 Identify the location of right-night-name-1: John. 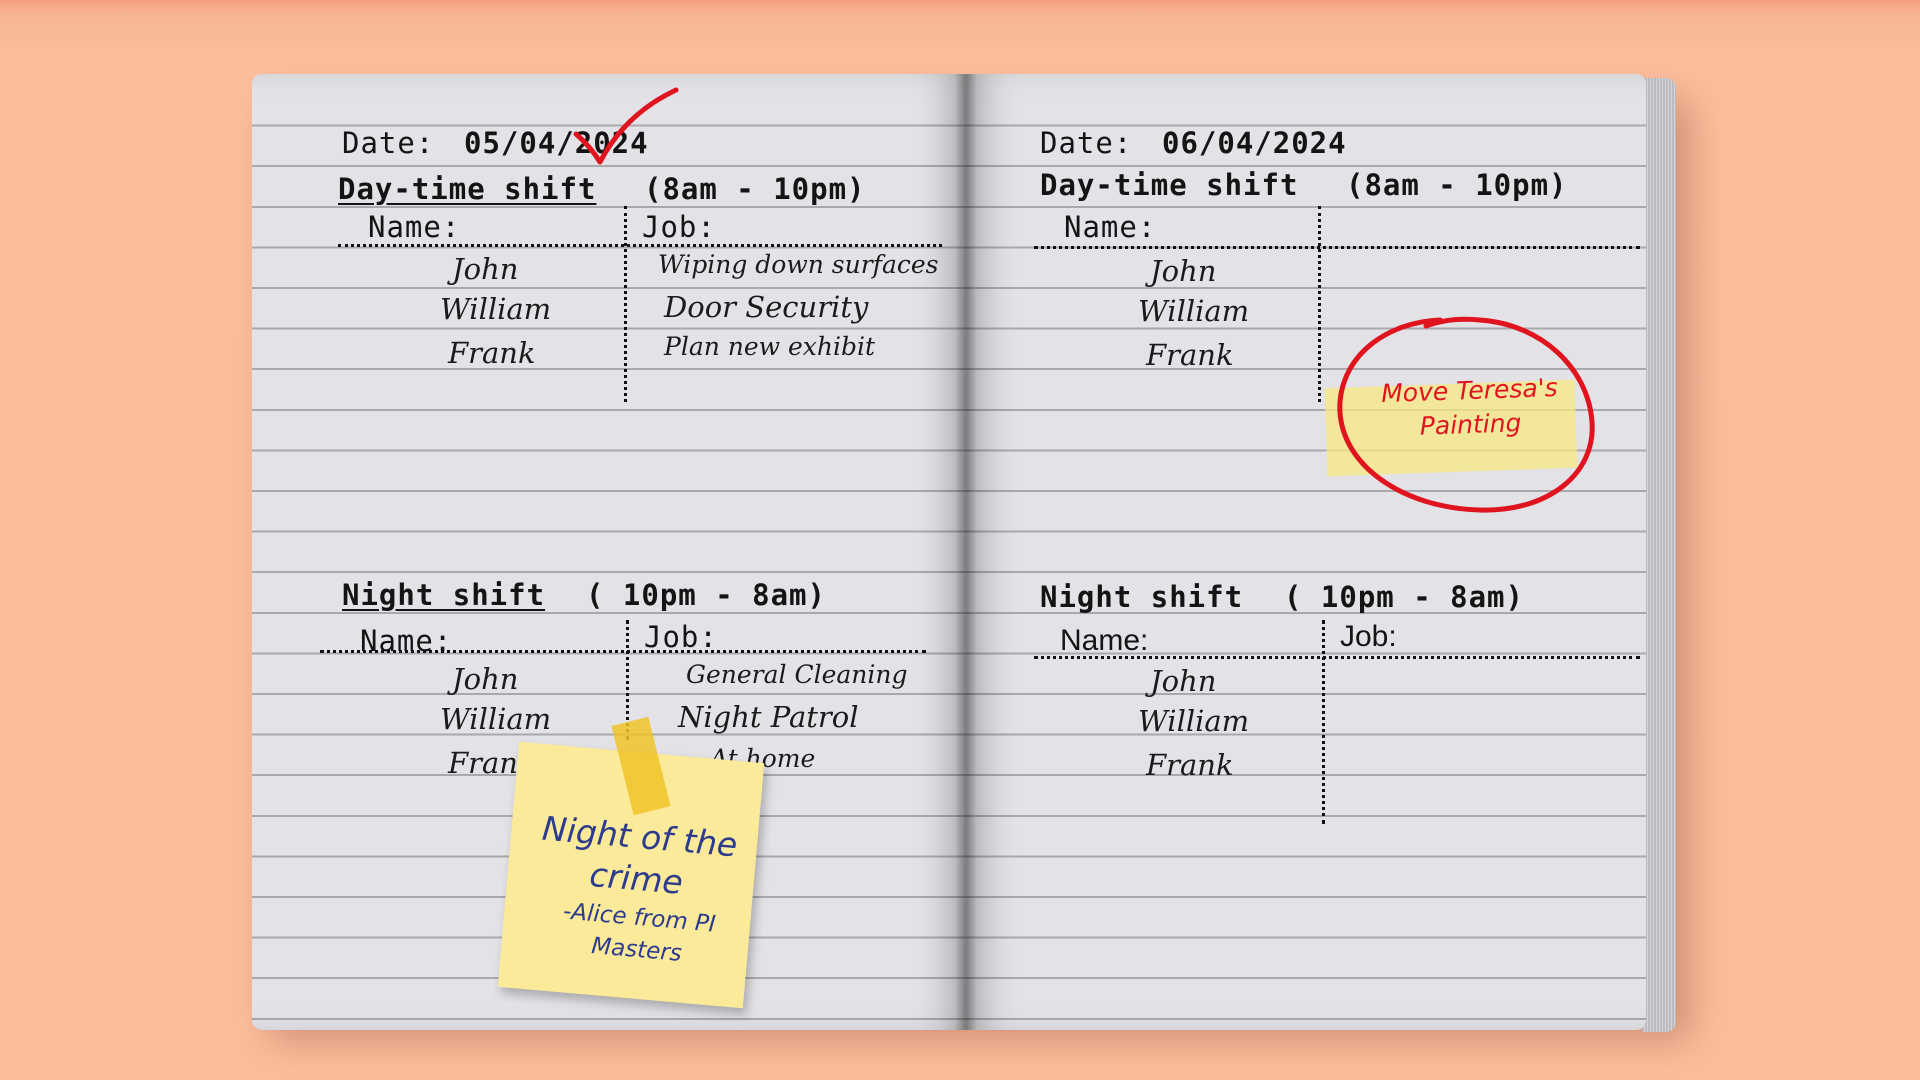
(1183, 681).